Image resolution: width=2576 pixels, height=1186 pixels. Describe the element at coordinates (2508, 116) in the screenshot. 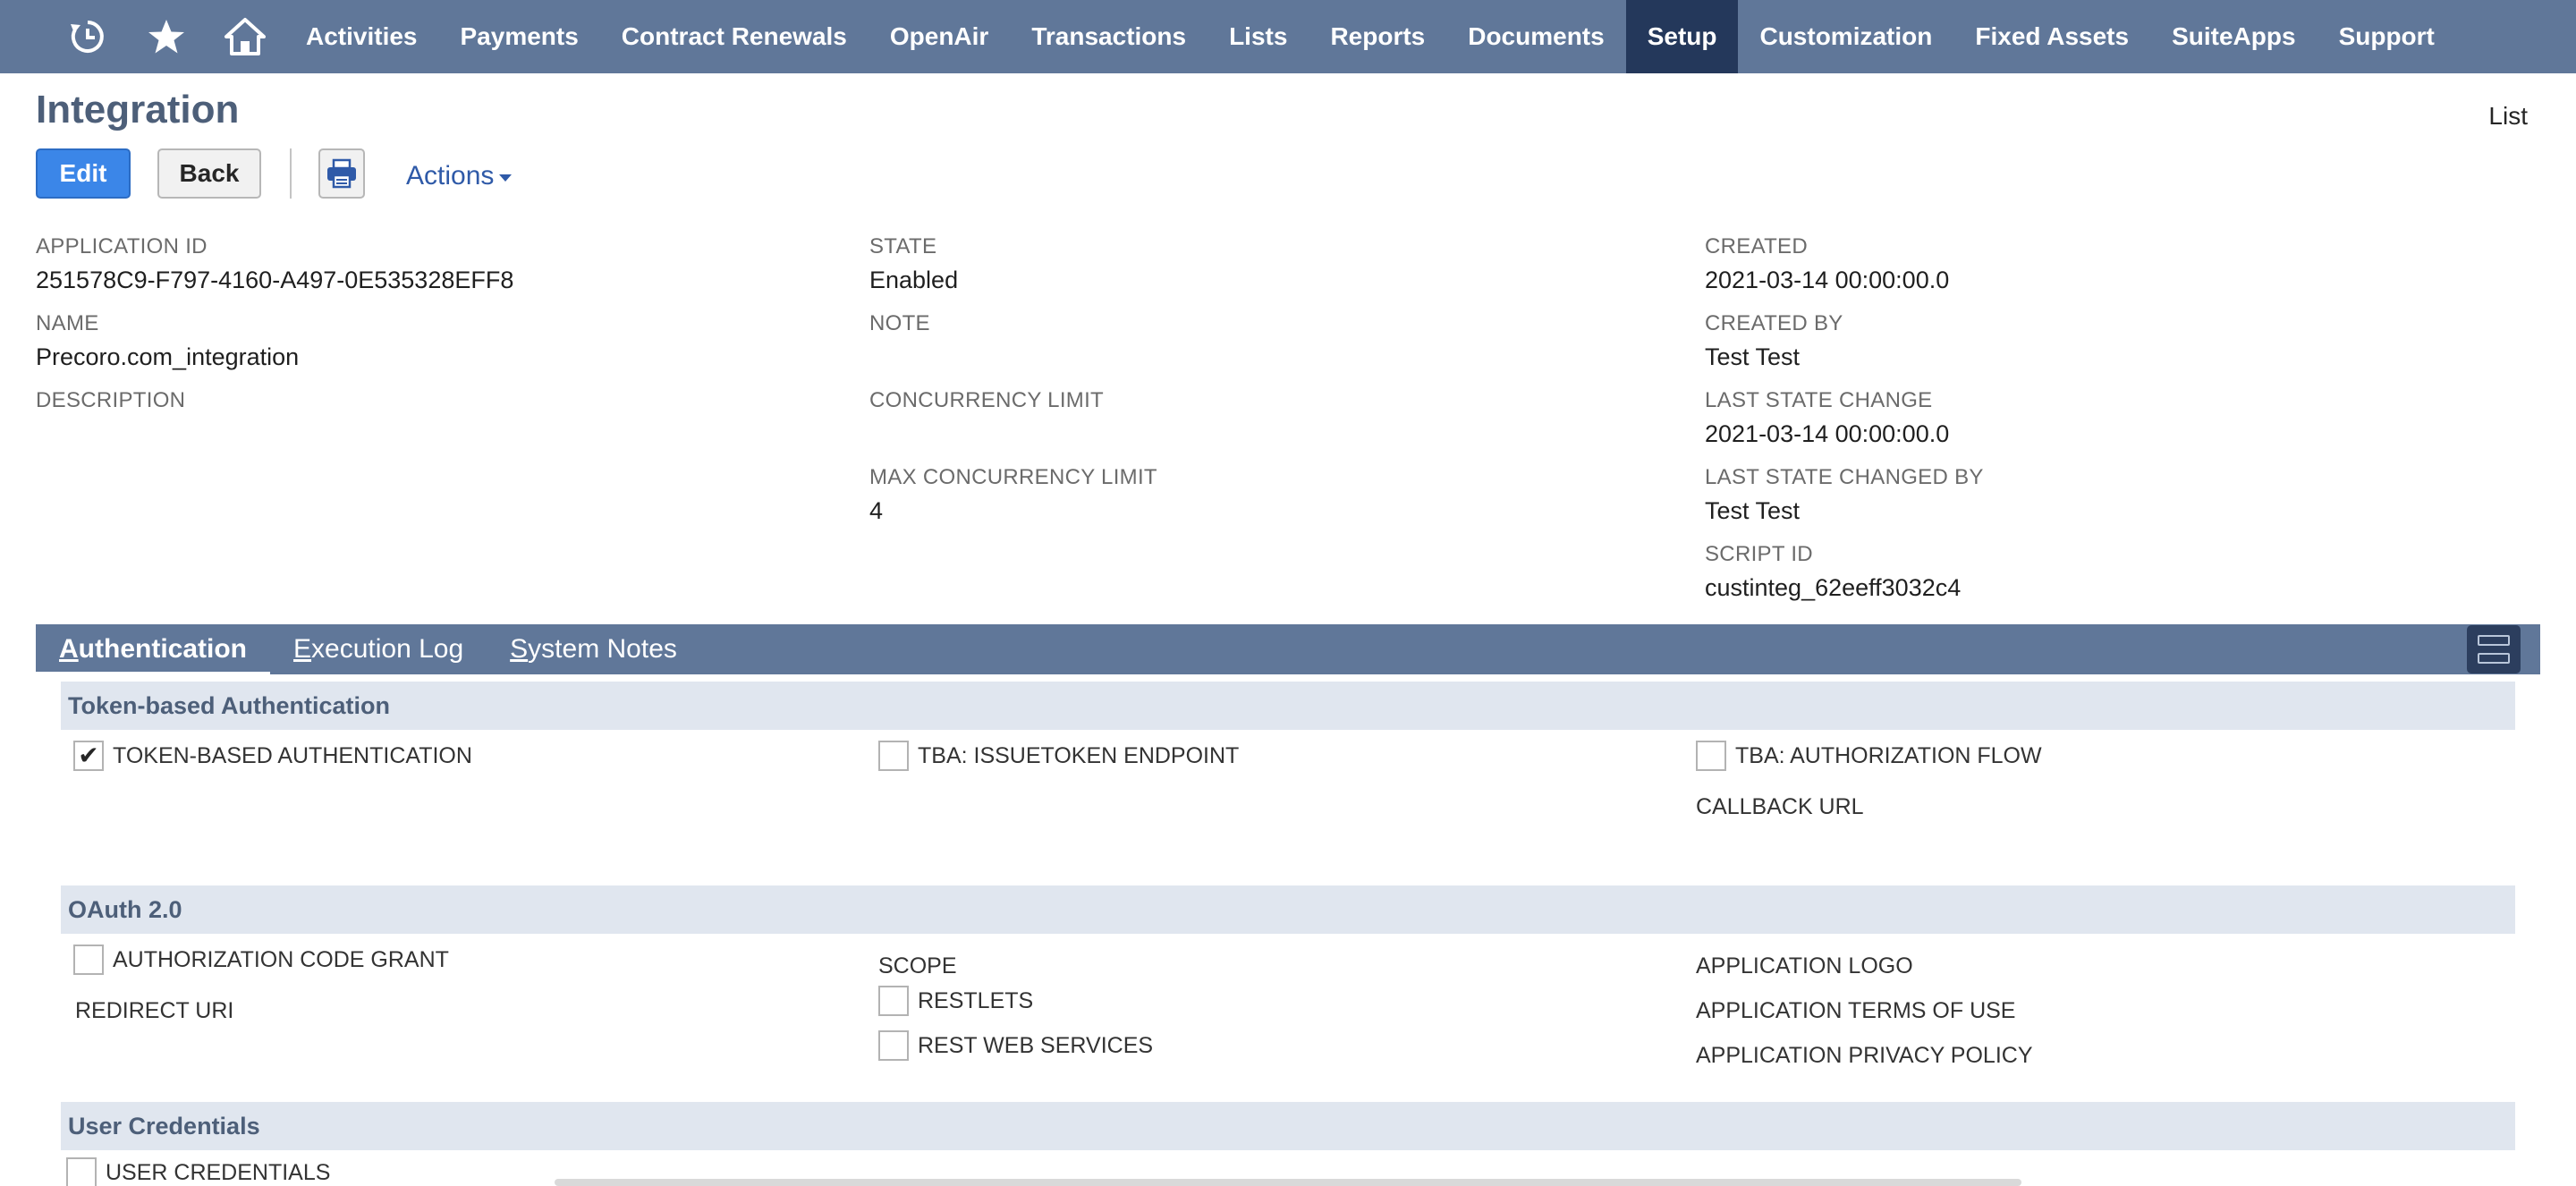

I see `list-link: List` at that location.